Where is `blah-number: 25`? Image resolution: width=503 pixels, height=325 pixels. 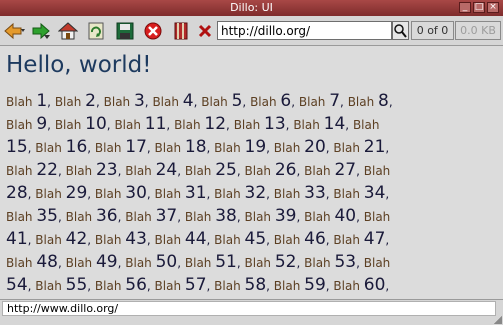 blah-number: 25 is located at coordinates (226, 170).